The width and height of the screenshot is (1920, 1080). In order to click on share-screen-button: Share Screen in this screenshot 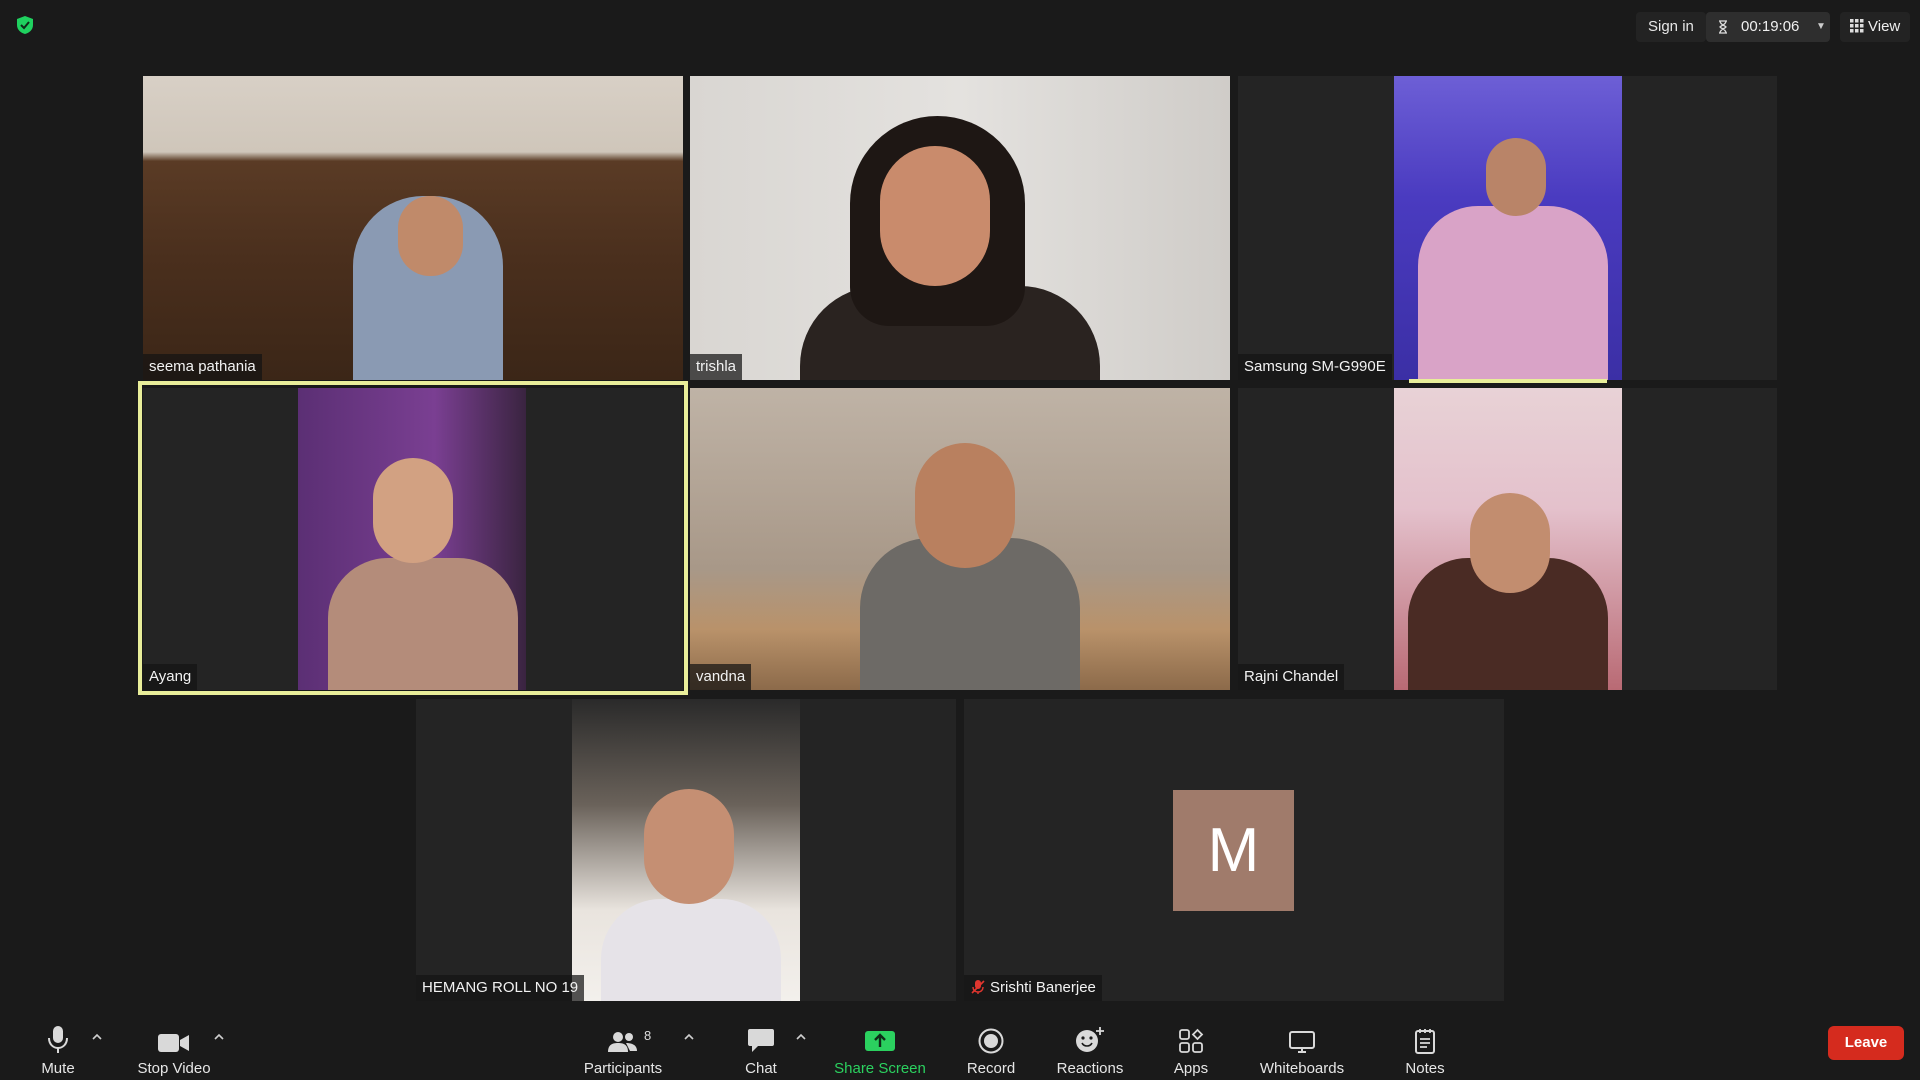, I will do `click(880, 1050)`.